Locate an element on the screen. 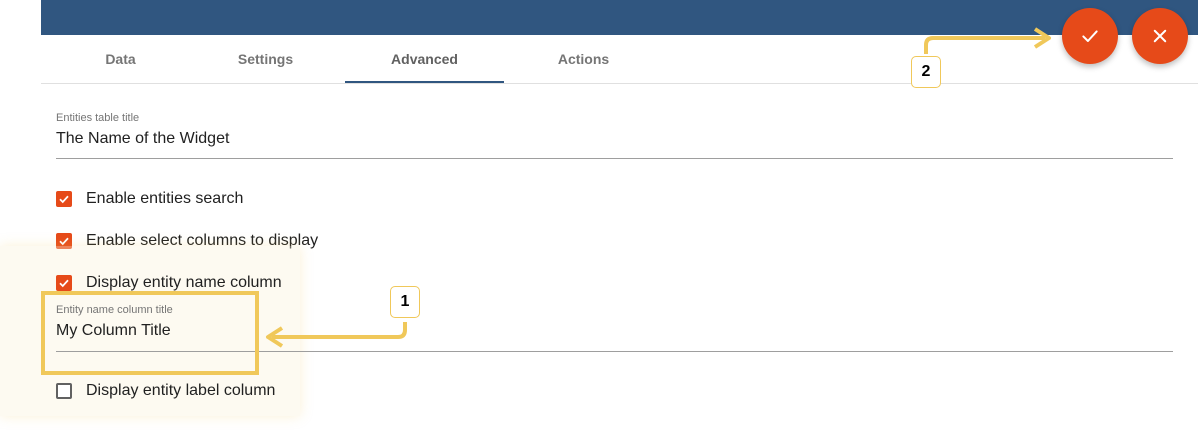 This screenshot has width=1198, height=432. callout-badge-1: 1 is located at coordinates (405, 302).